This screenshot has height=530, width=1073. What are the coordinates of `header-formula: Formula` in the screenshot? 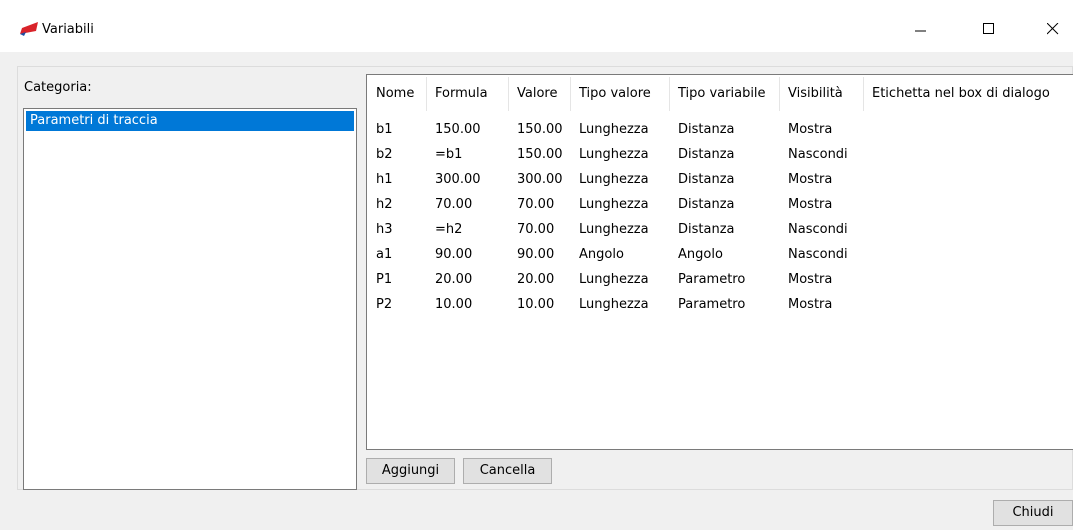 It's located at (461, 94).